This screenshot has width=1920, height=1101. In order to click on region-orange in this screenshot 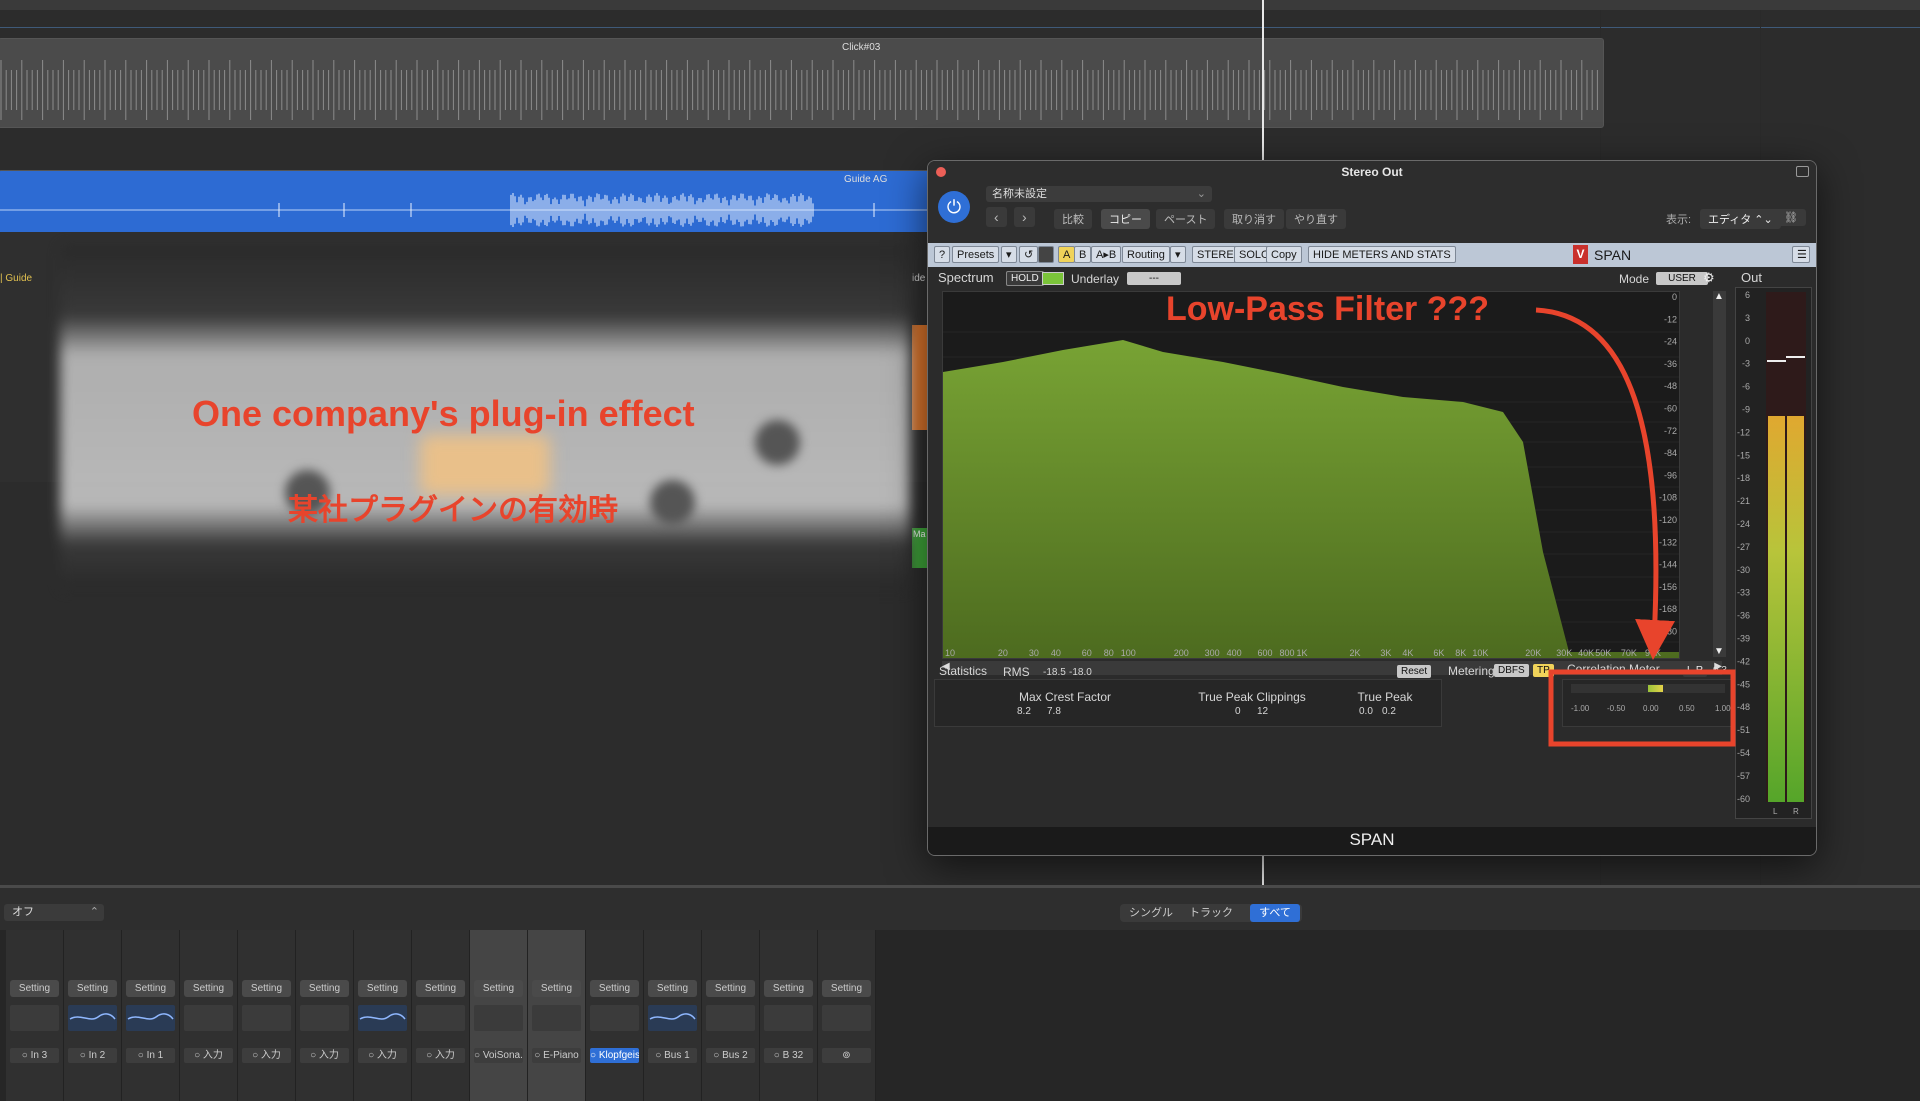, I will do `click(919, 377)`.